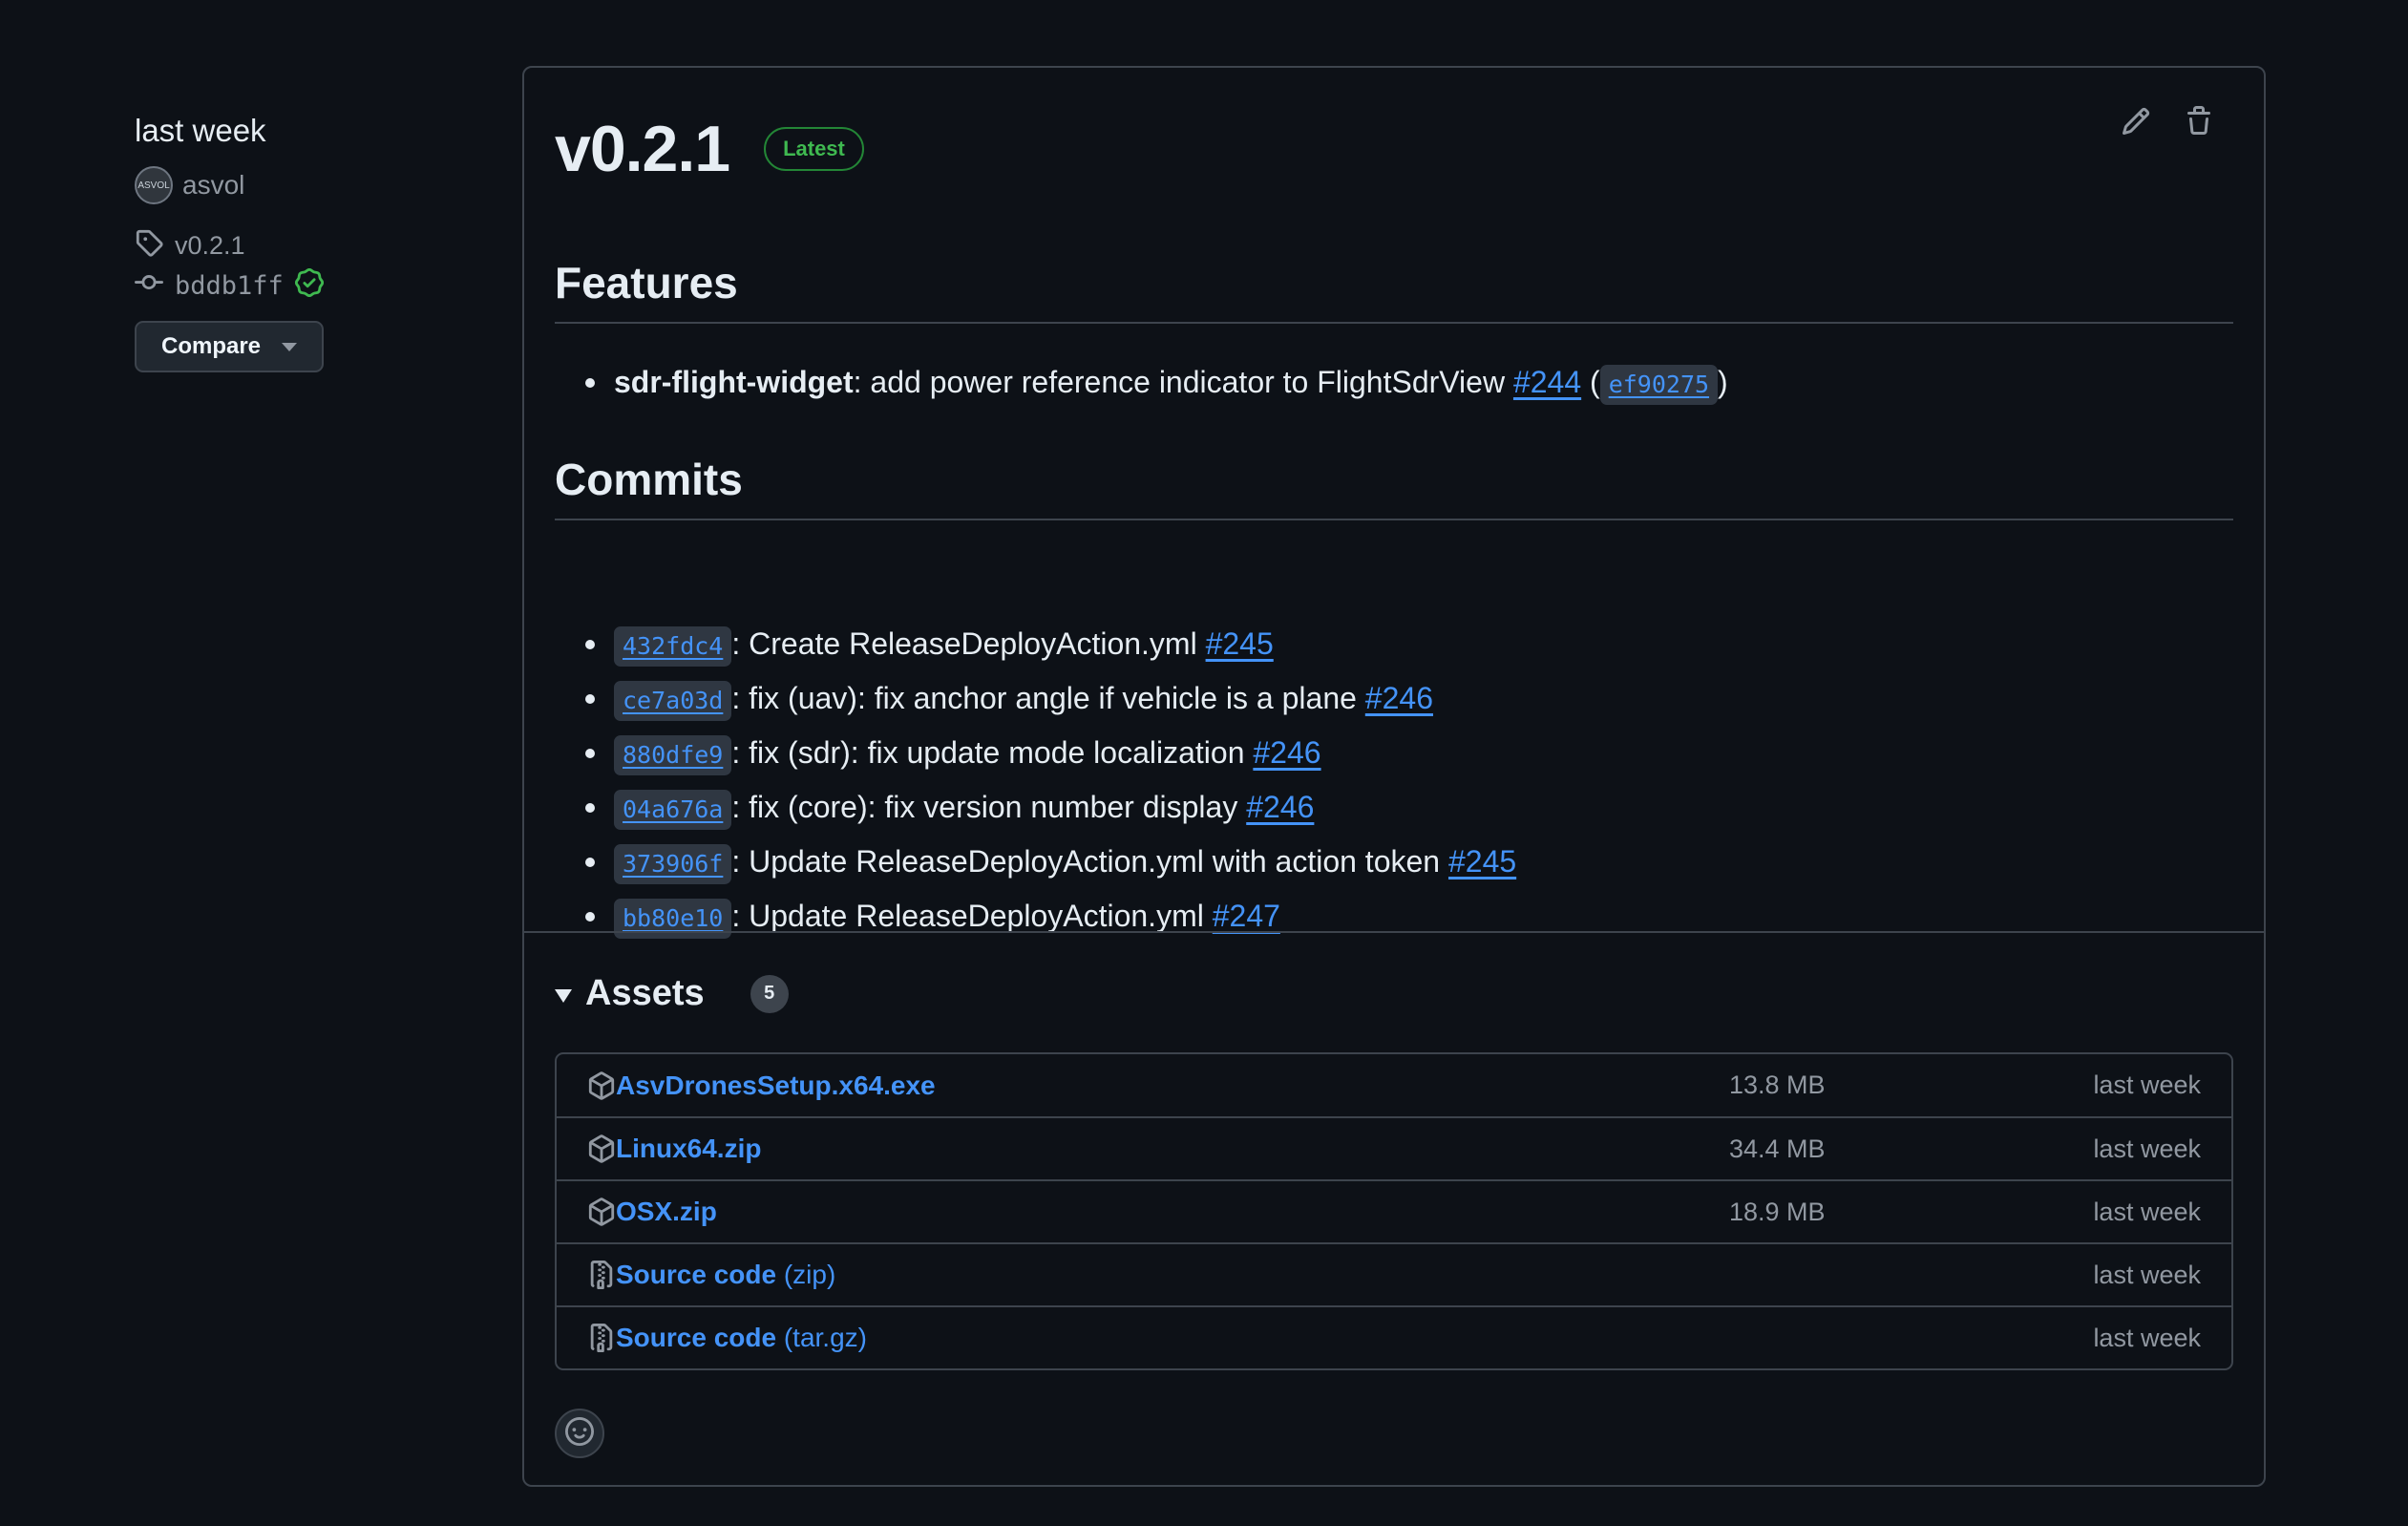 This screenshot has height=1526, width=2408. I want to click on pencil-icon, so click(2136, 121).